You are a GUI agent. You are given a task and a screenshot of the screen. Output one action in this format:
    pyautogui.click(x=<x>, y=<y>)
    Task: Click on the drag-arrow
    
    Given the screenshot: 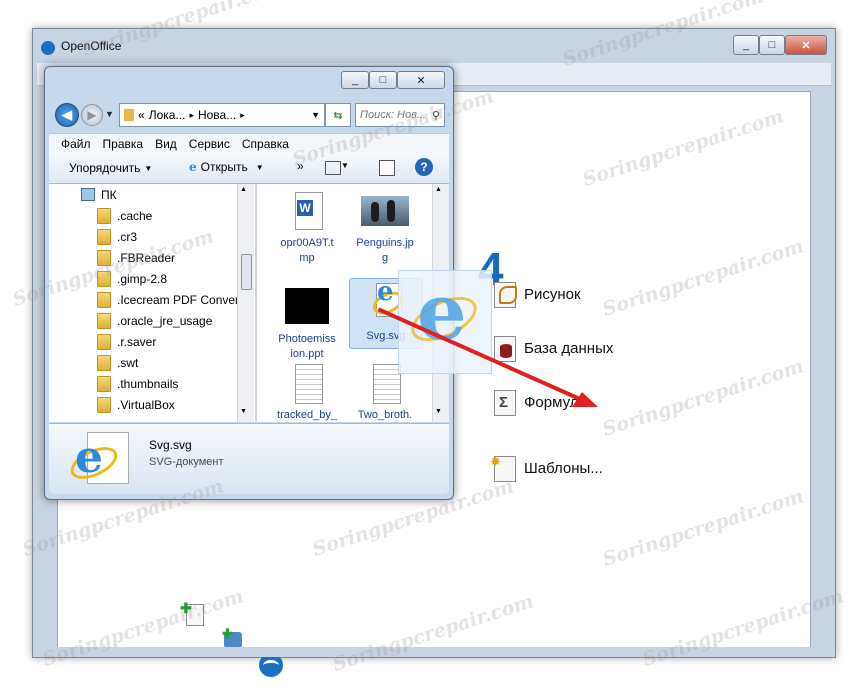 What is the action you would take?
    pyautogui.click(x=488, y=357)
    